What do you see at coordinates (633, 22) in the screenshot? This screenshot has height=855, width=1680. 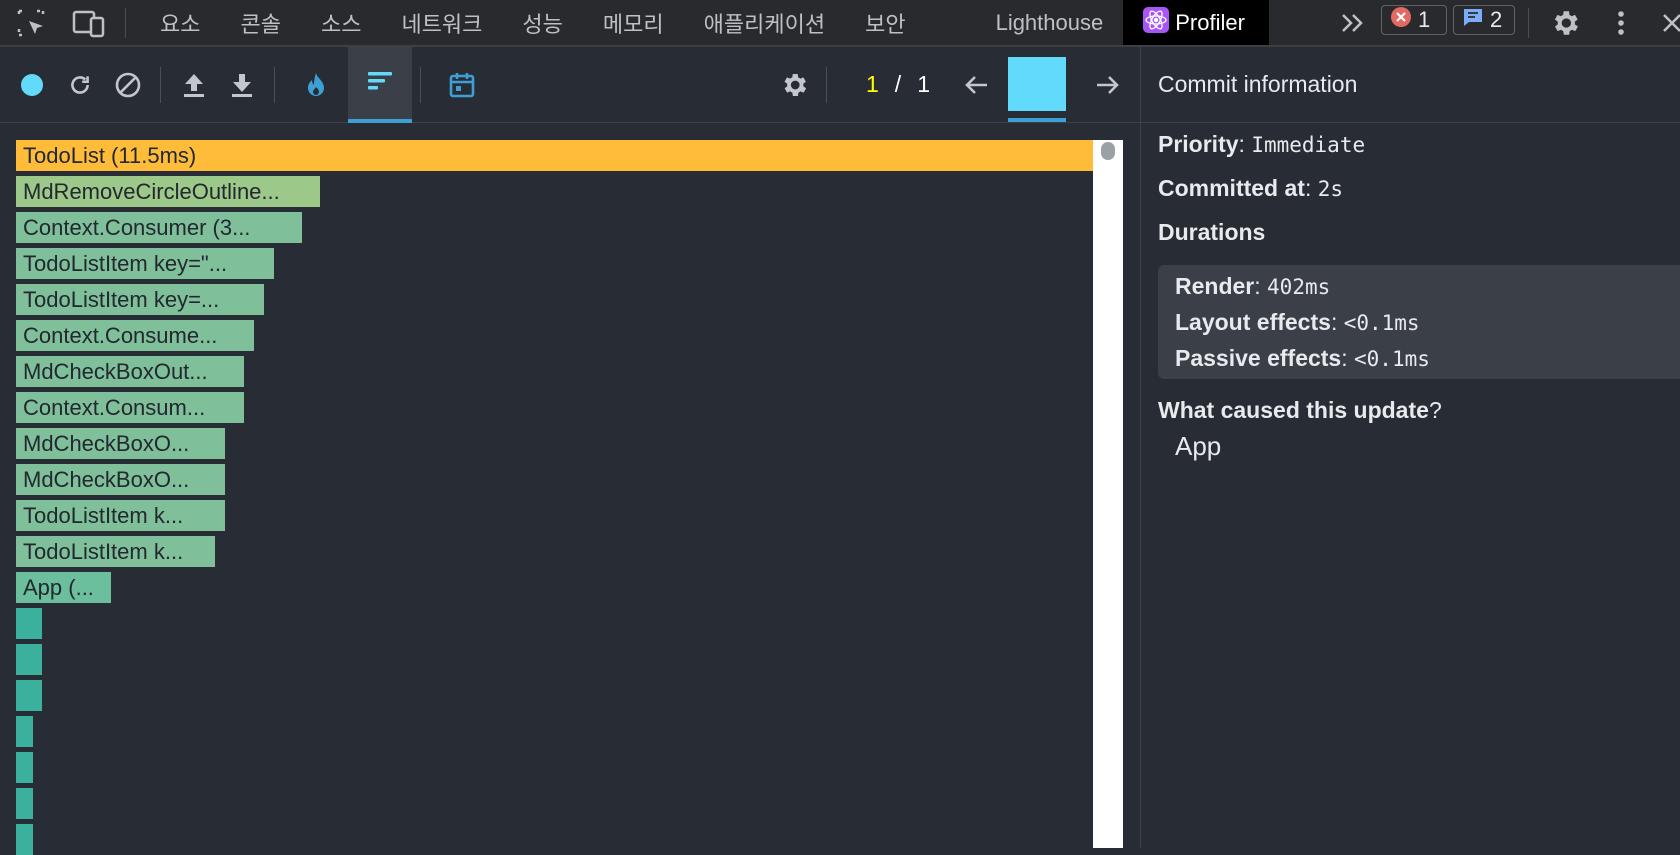 I see `tab-memory: 메모리` at bounding box center [633, 22].